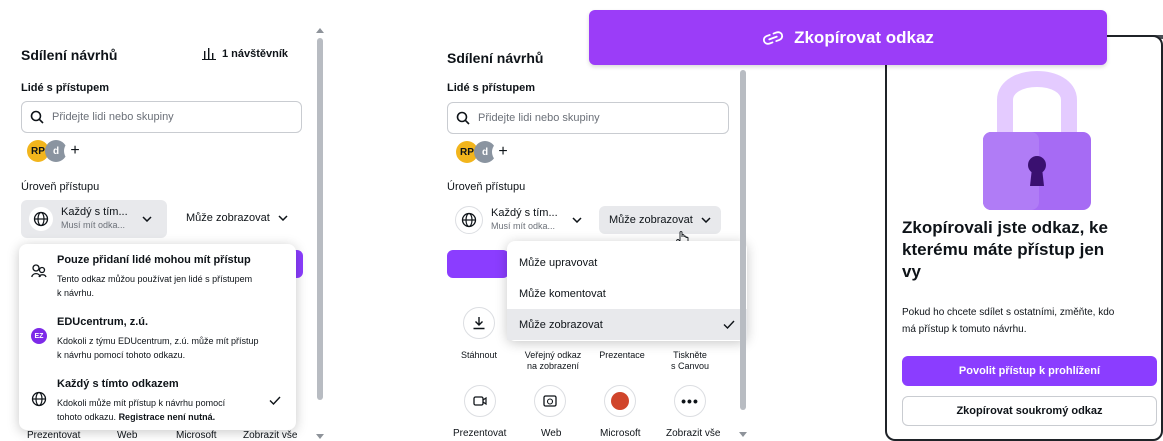  Describe the element at coordinates (480, 401) in the screenshot. I see `present-button` at that location.